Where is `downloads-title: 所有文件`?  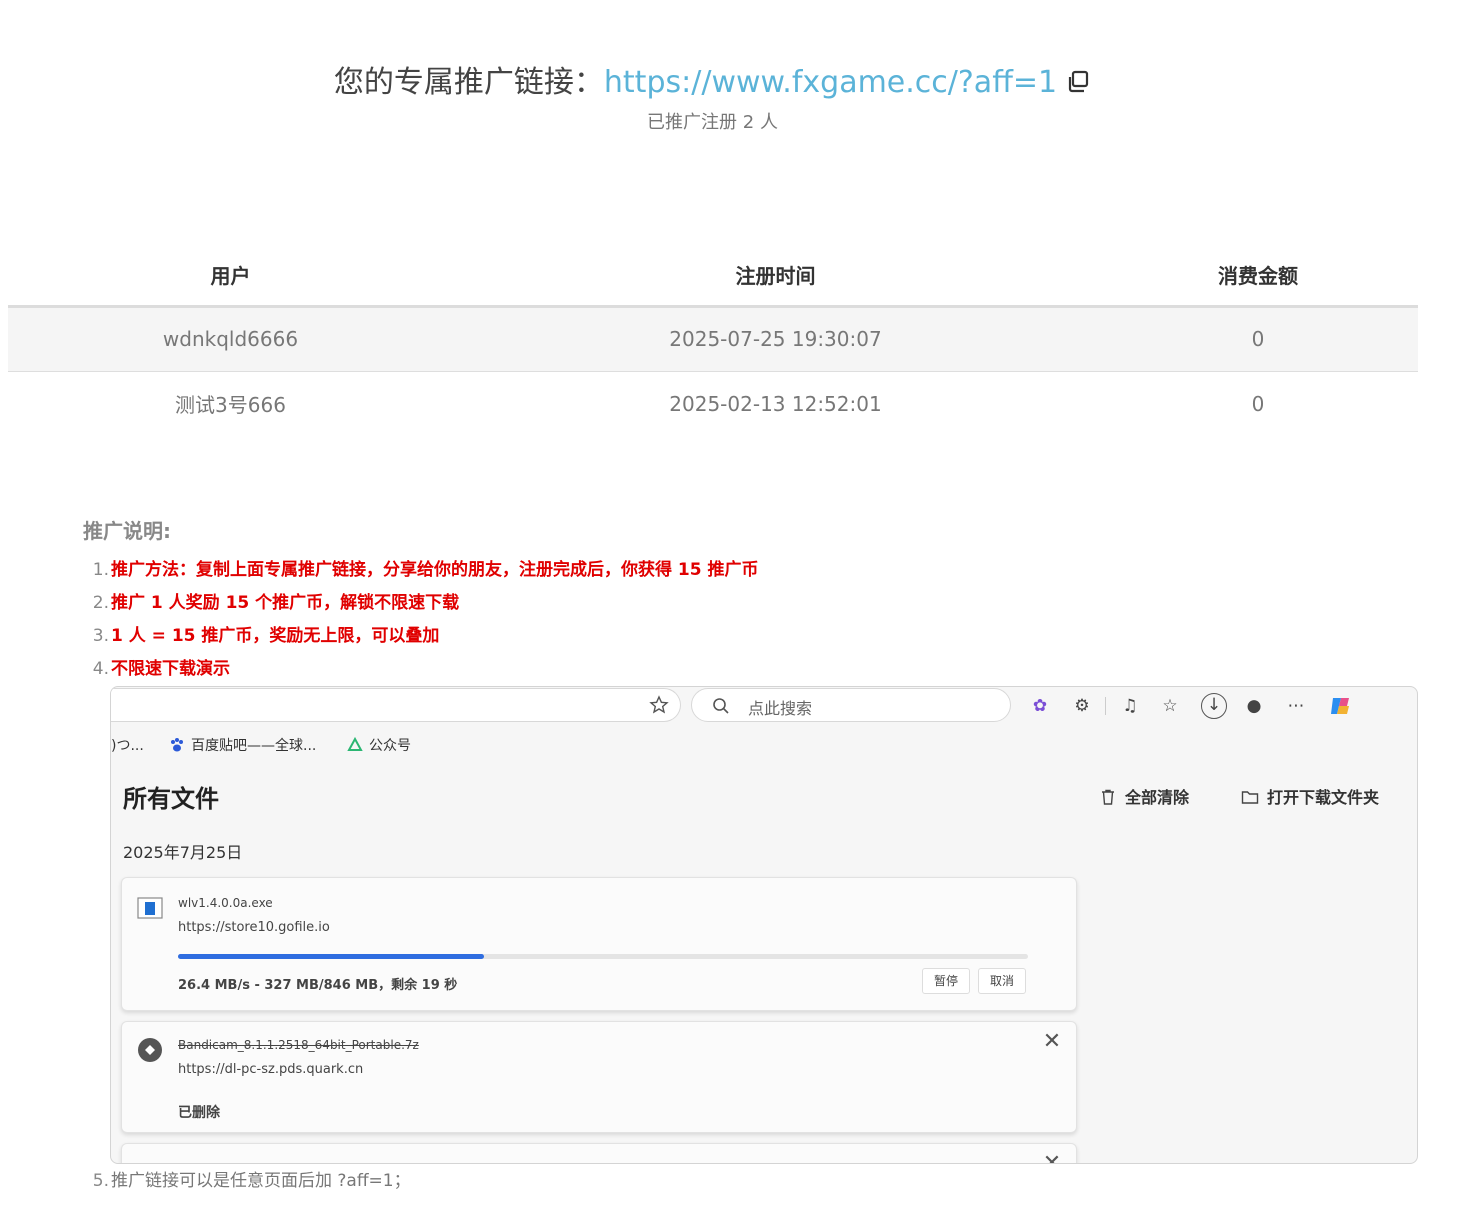
downloads-title: 所有文件 is located at coordinates (171, 799).